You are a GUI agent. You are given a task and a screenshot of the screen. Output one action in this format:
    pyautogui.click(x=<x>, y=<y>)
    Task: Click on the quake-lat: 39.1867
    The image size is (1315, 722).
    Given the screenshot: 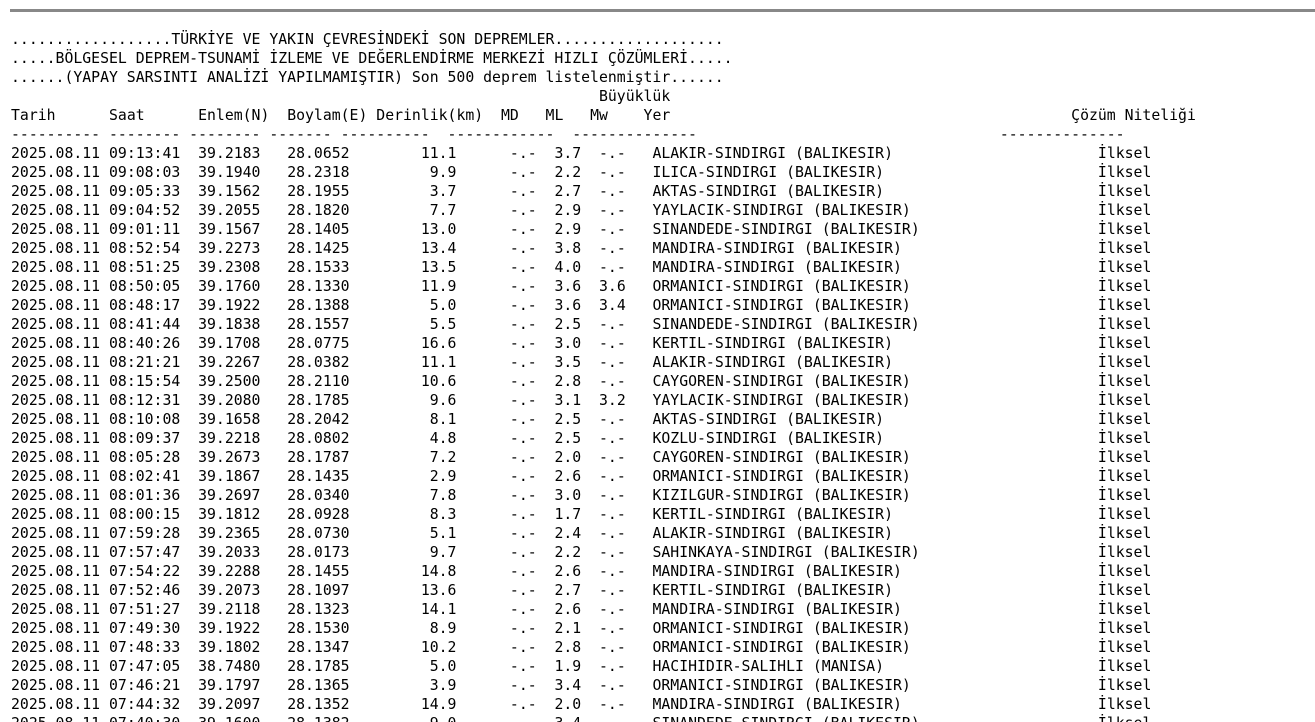 What is the action you would take?
    pyautogui.click(x=243, y=476)
    